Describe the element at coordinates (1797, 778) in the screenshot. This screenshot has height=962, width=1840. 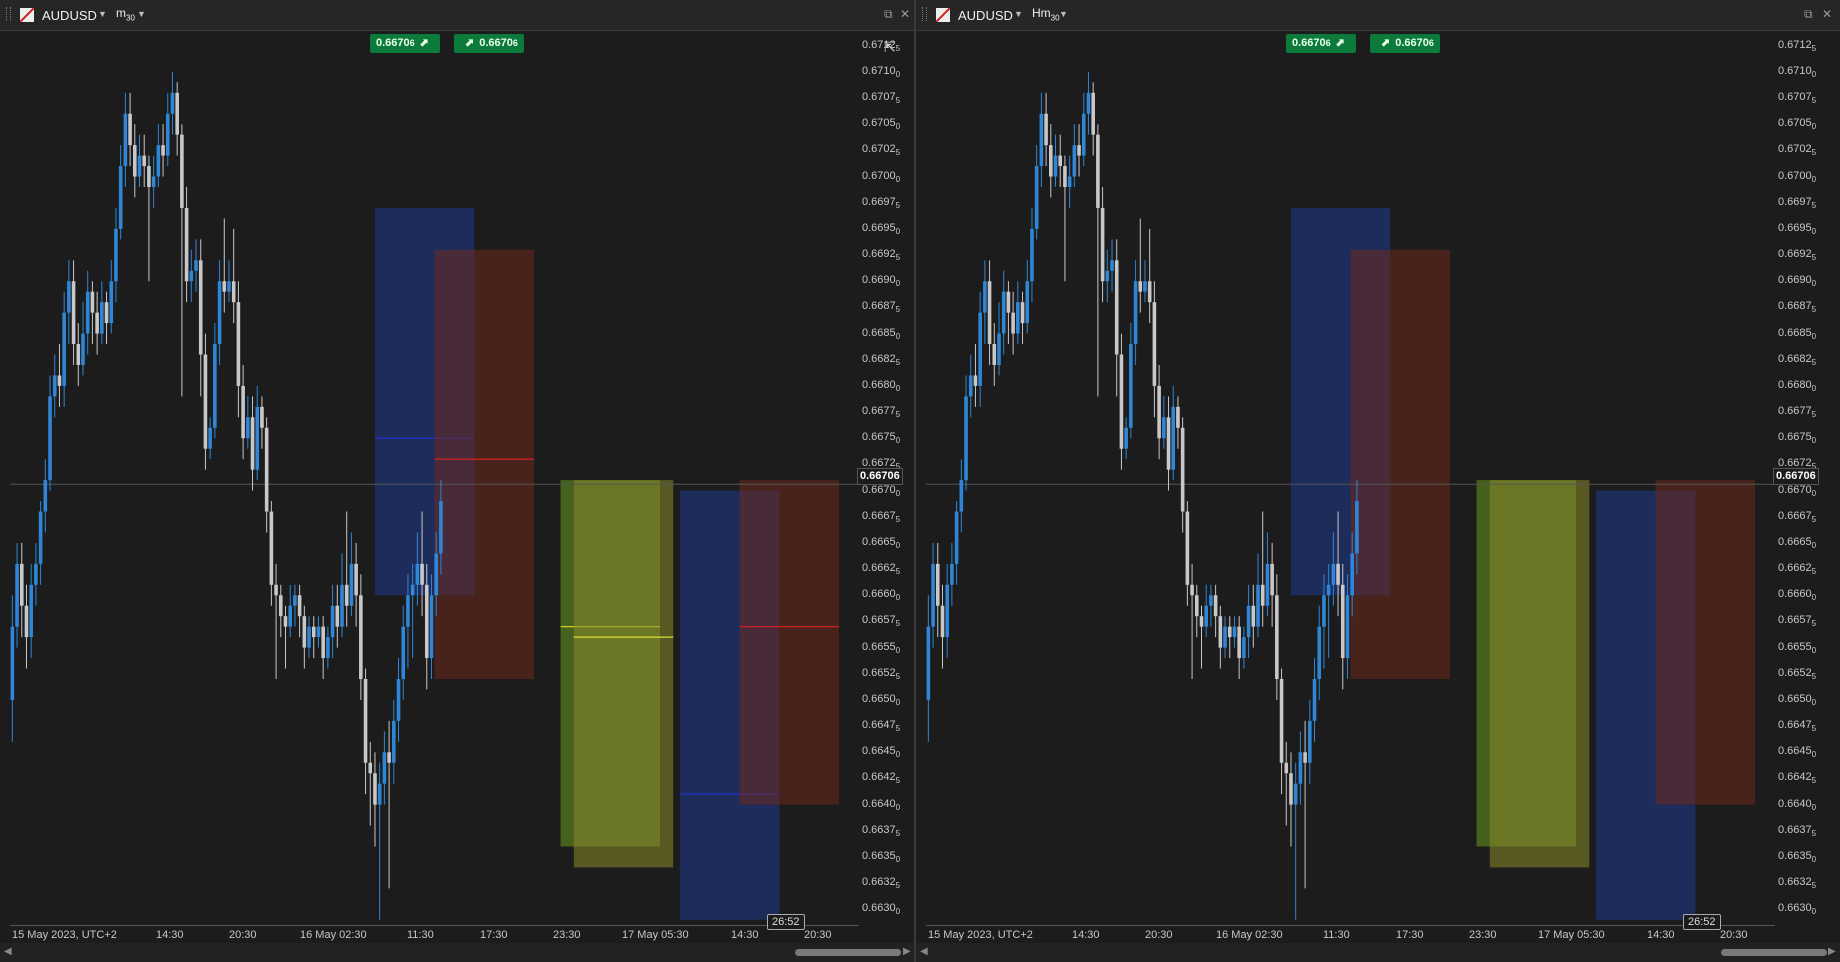
I see `price-tick-label: 0.66425` at that location.